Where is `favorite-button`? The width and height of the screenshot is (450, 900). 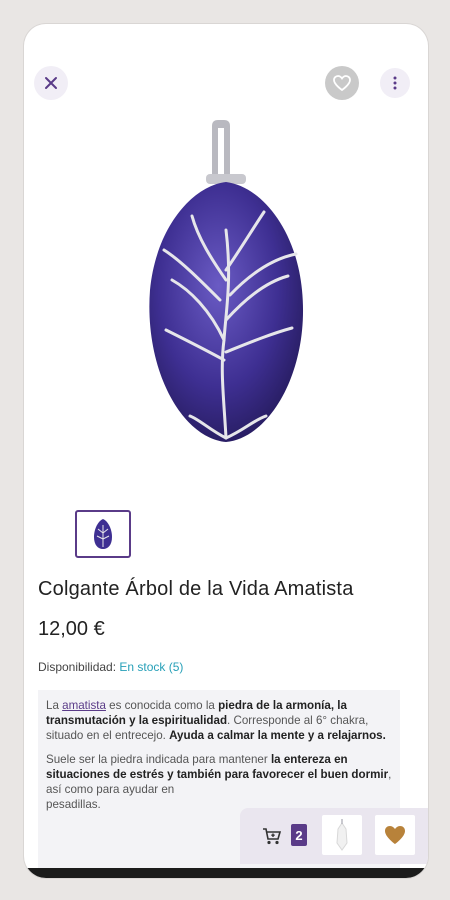
favorite-button is located at coordinates (342, 83).